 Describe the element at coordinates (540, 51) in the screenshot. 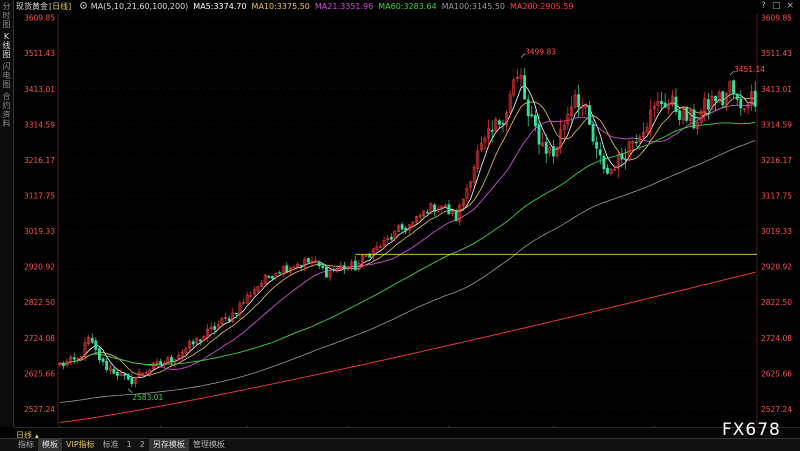

I see `price-annotation: 3499.83` at that location.